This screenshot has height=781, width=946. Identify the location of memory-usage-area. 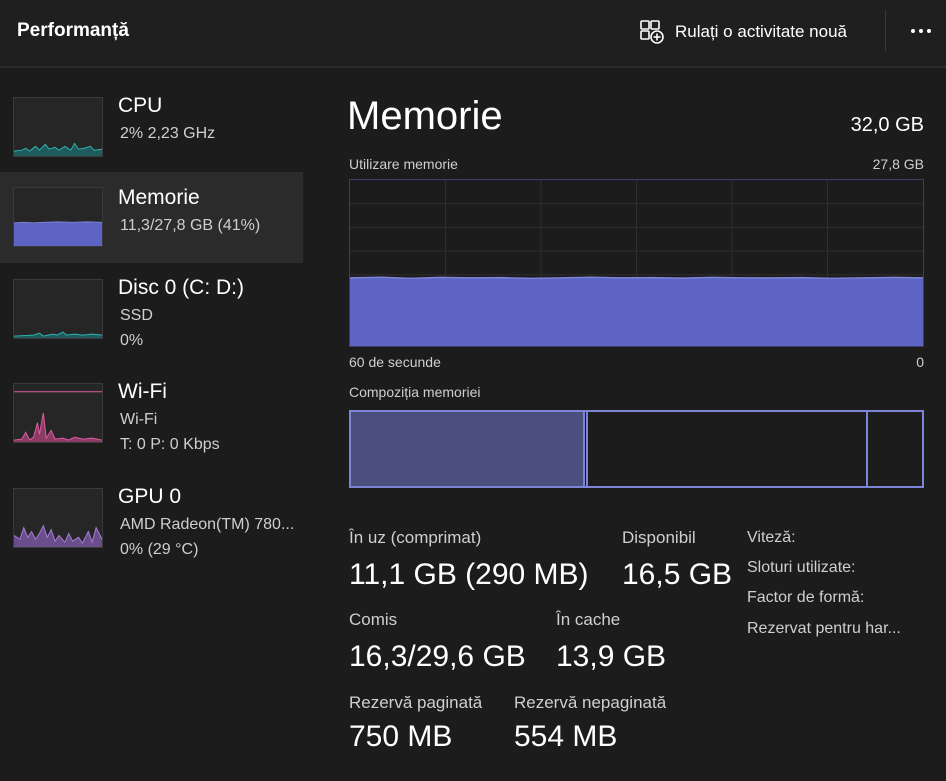
(636, 311).